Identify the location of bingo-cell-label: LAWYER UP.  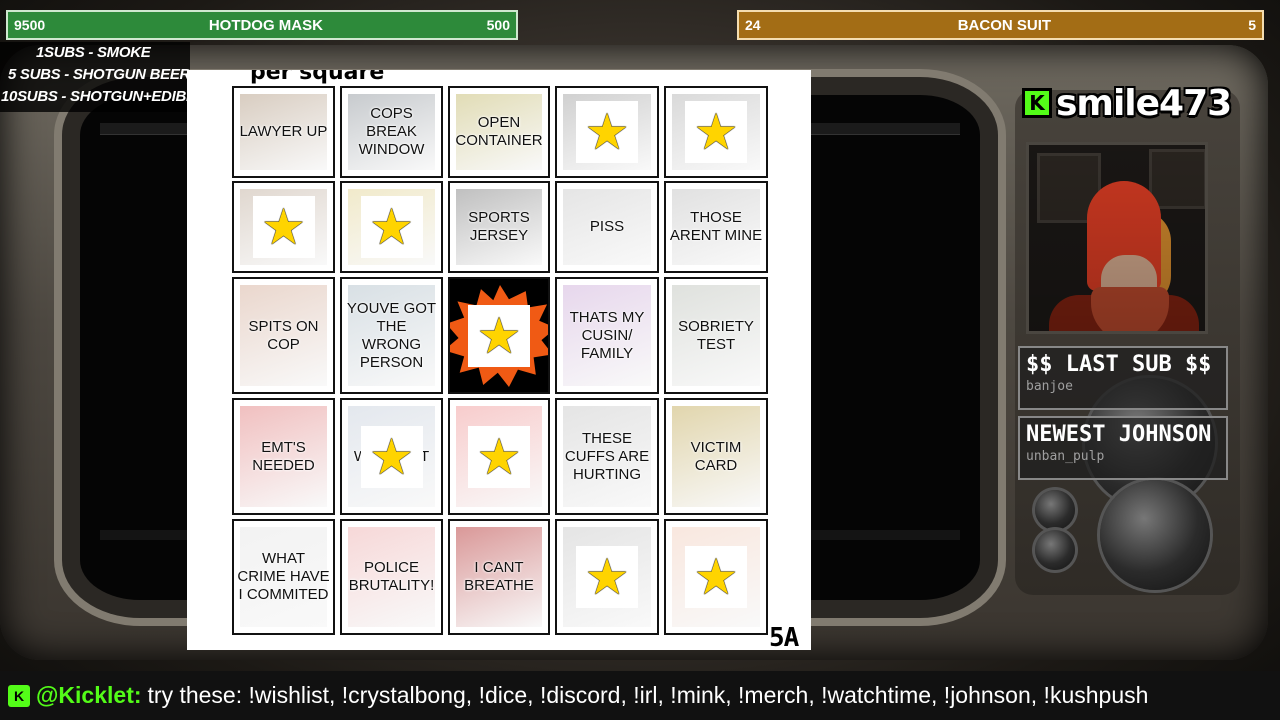
(283, 131).